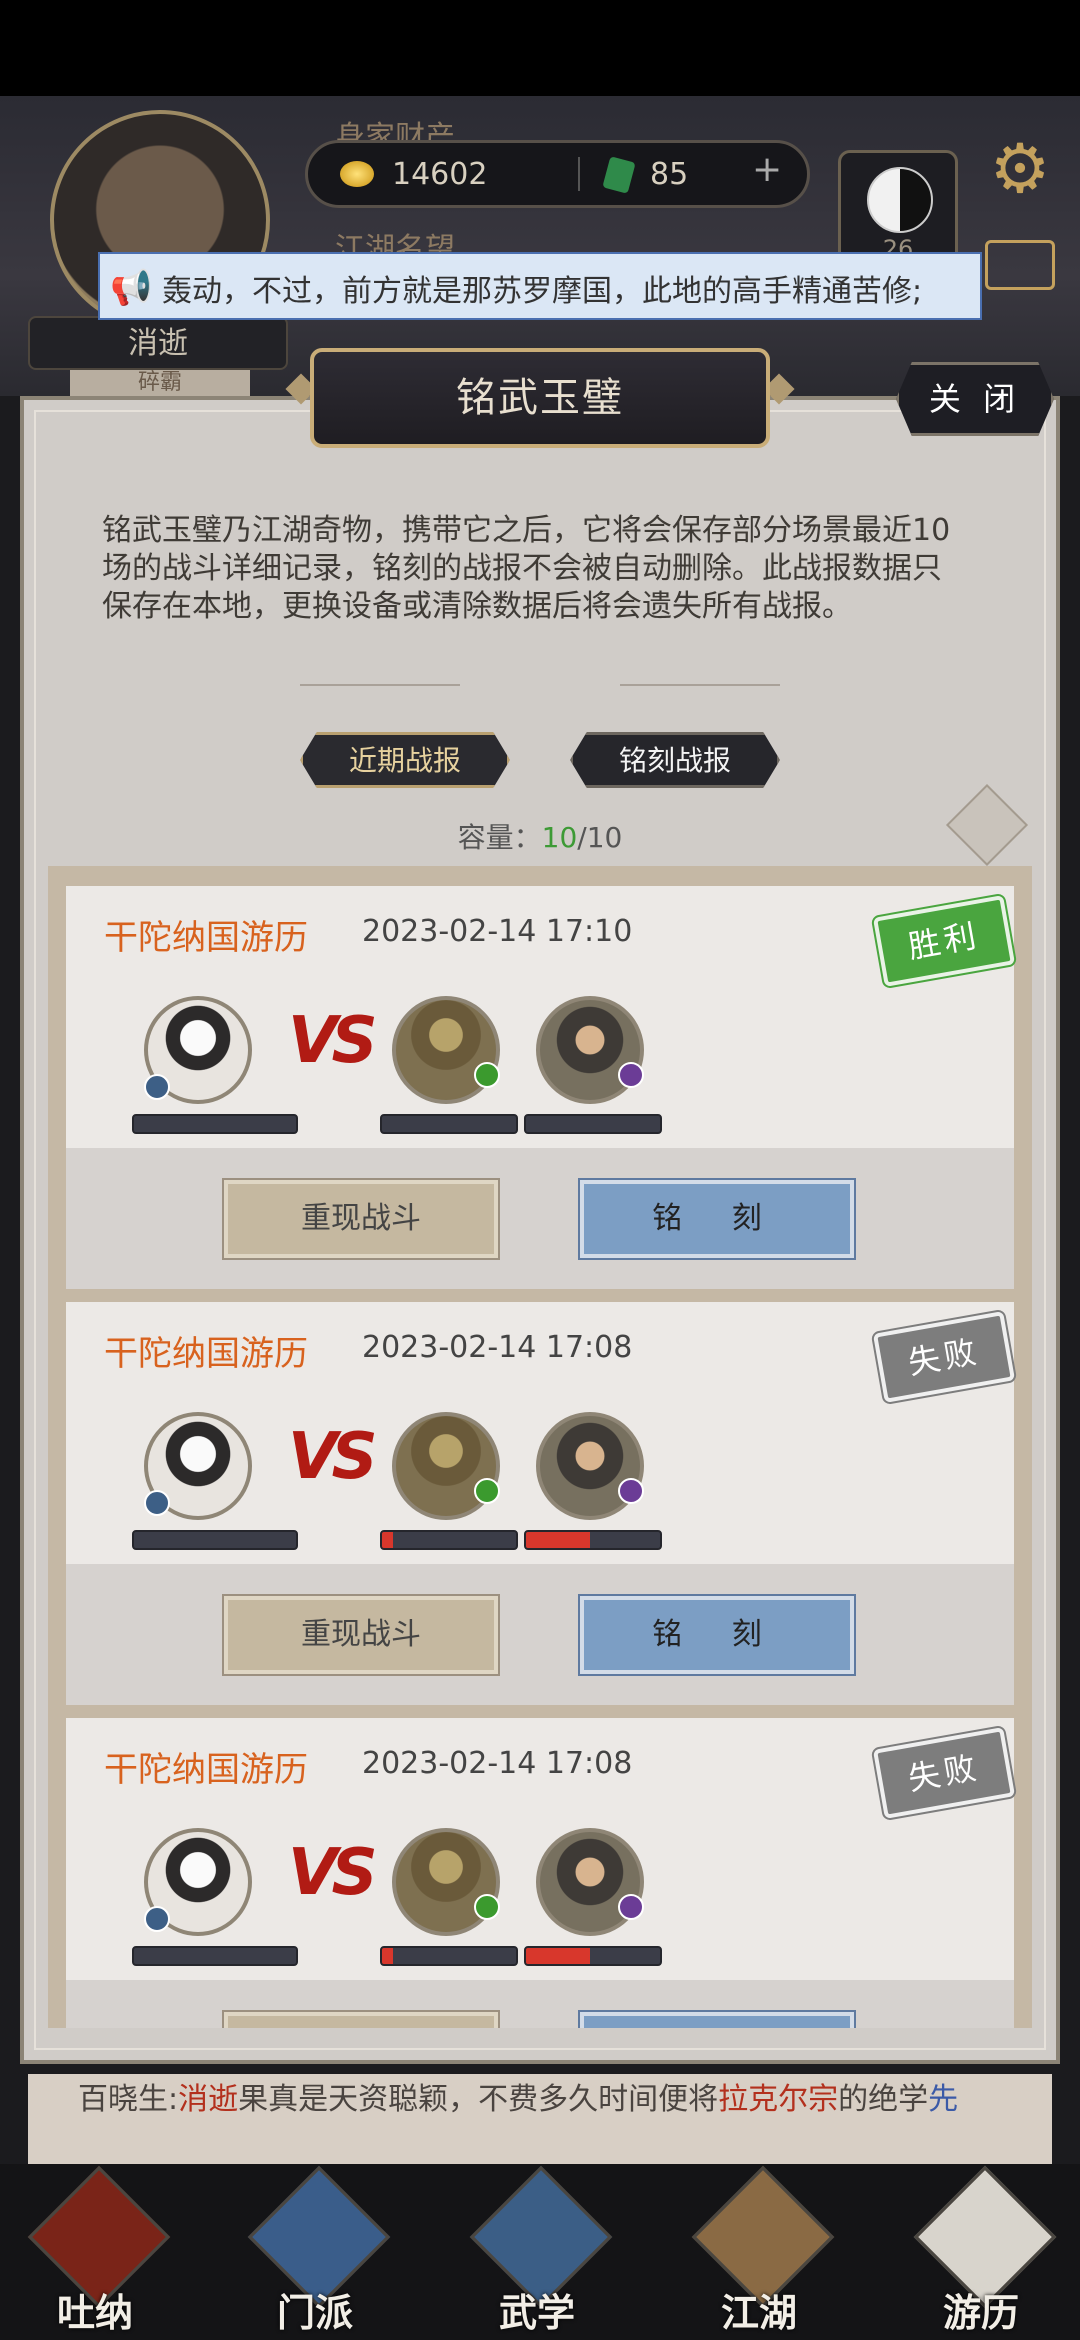 The height and width of the screenshot is (2340, 1080). What do you see at coordinates (158, 343) in the screenshot?
I see `player-name: 消逝` at bounding box center [158, 343].